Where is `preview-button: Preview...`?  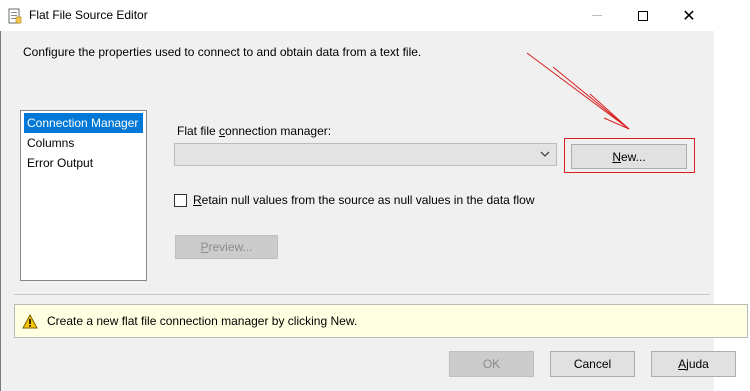
preview-button: Preview... is located at coordinates (226, 247).